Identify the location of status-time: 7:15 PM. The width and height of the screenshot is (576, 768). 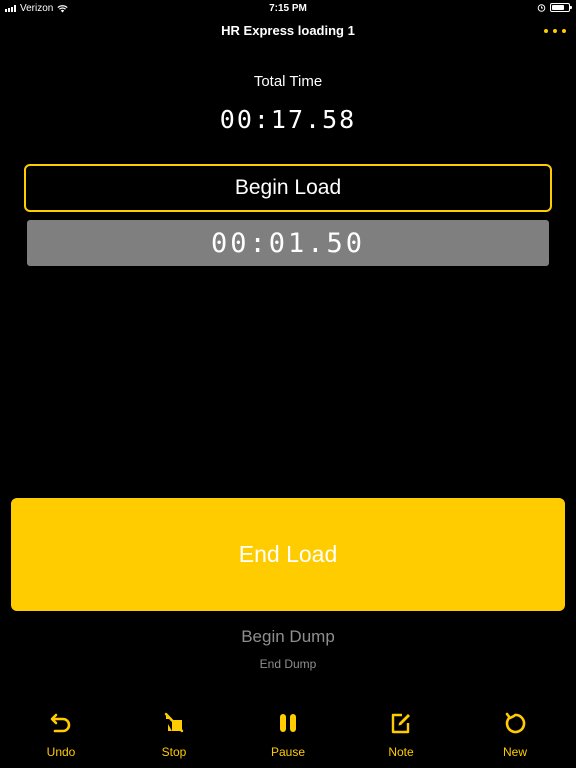
(288, 8).